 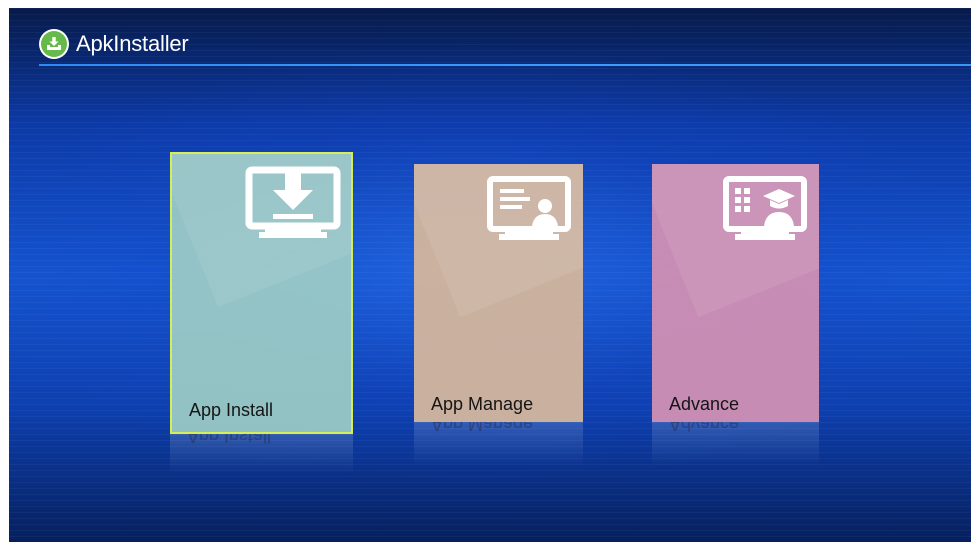 I want to click on download-tray-icon, so click(x=54, y=44).